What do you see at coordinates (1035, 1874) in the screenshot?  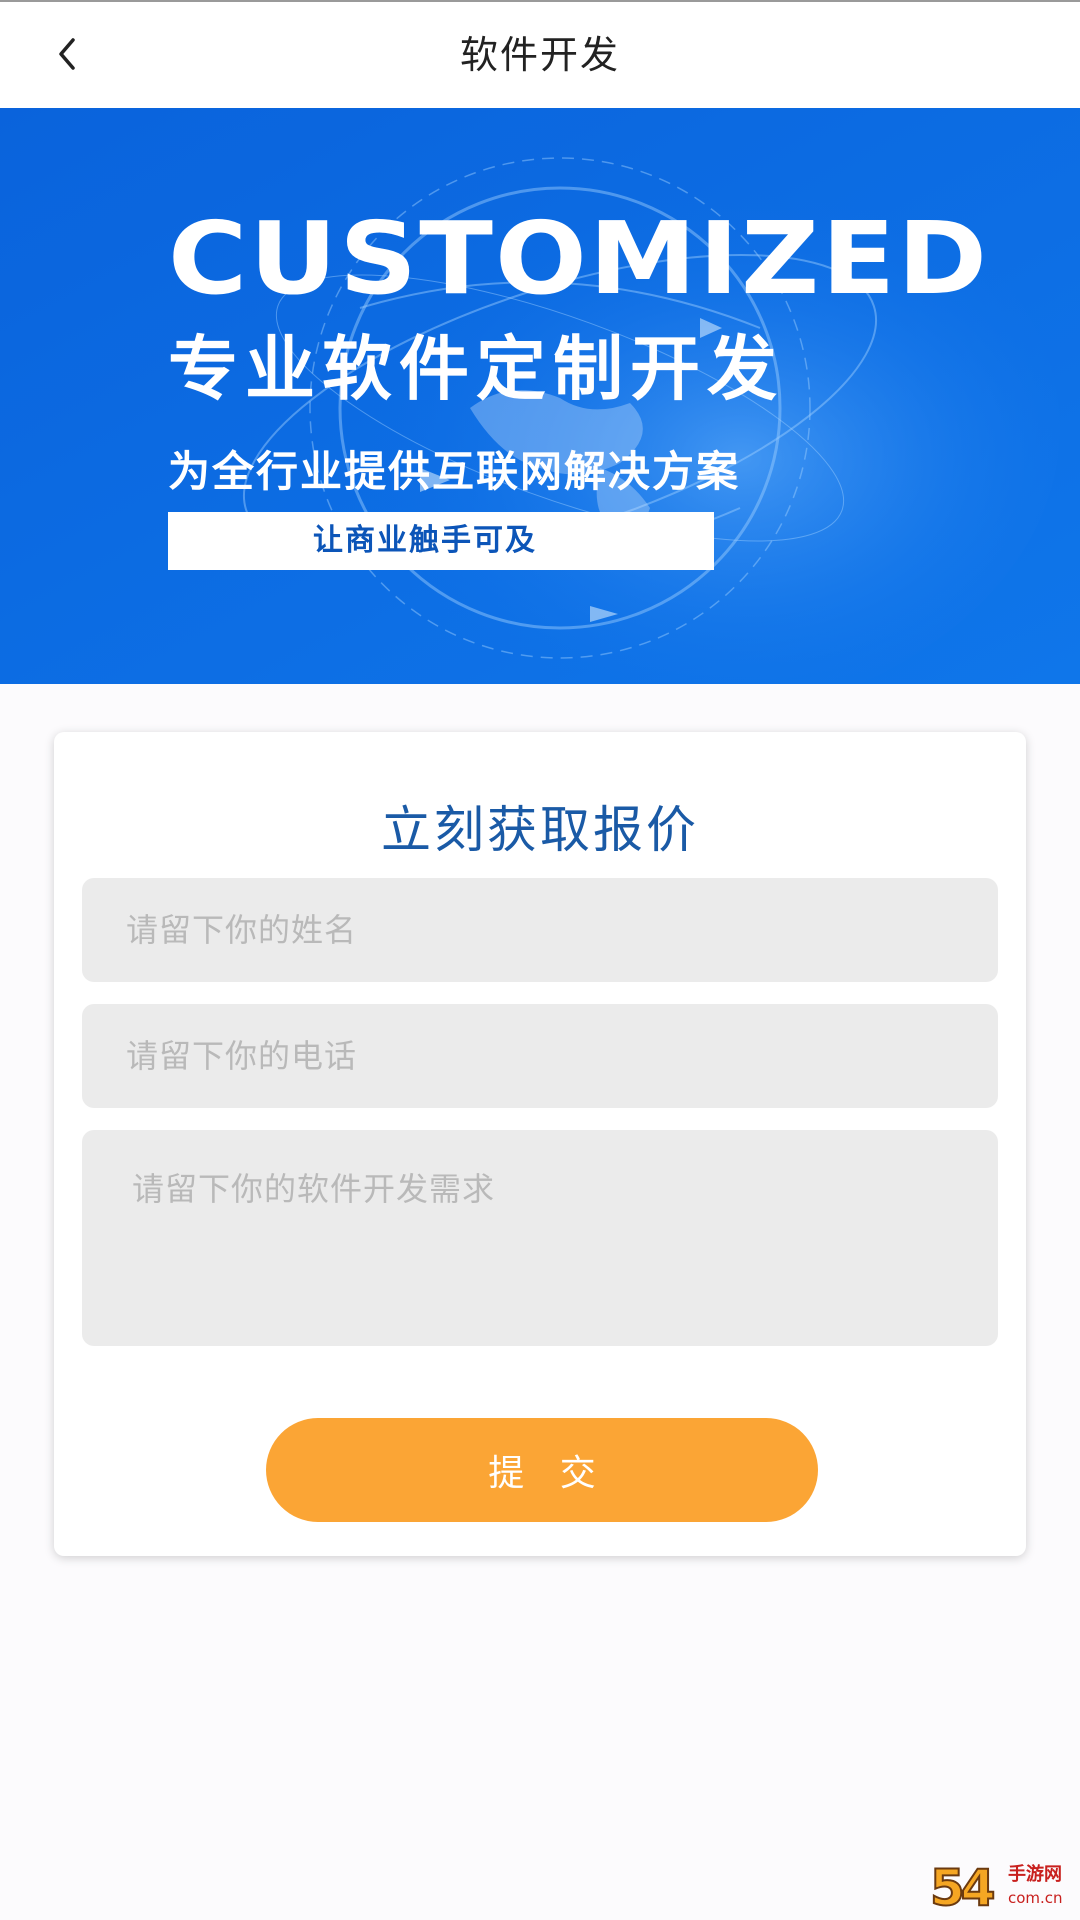 I see `watermark-site-name: 手游网` at bounding box center [1035, 1874].